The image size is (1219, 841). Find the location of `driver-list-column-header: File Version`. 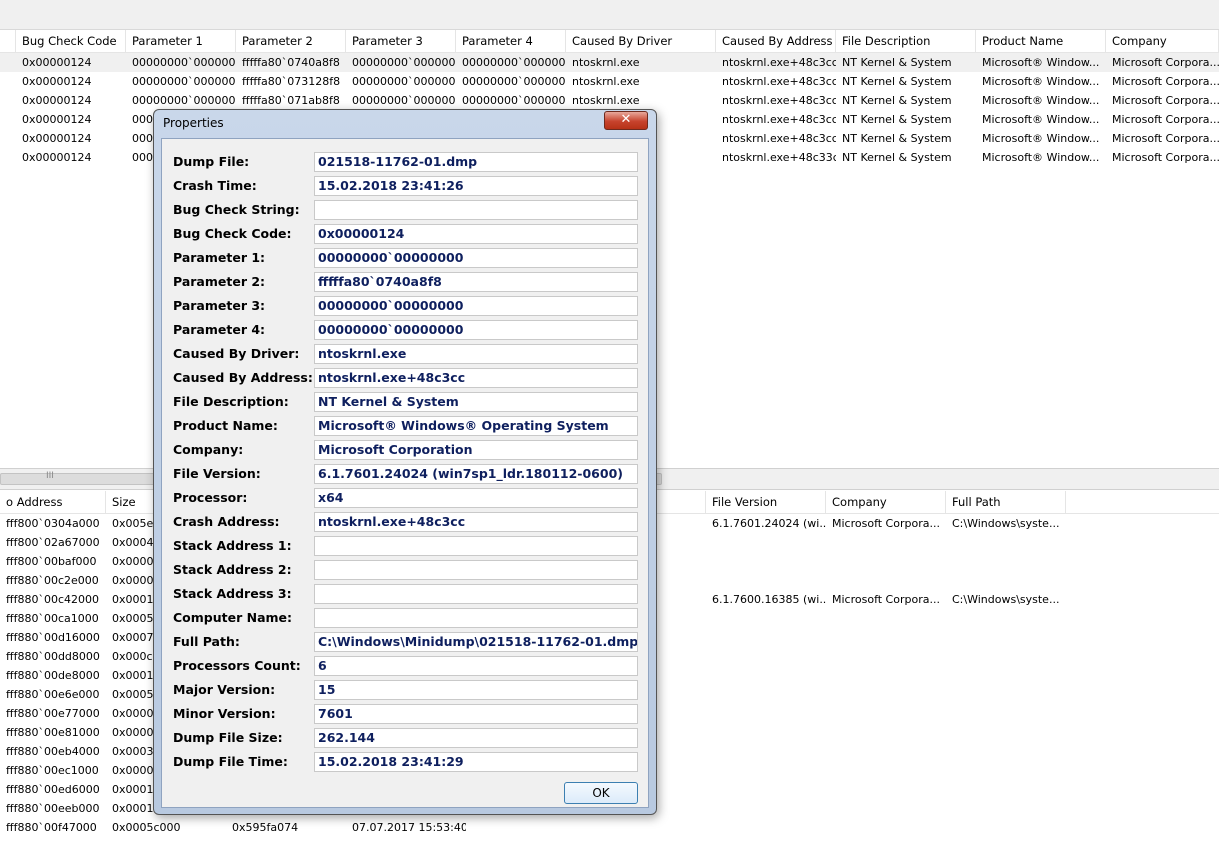

driver-list-column-header: File Version is located at coordinates (766, 502).